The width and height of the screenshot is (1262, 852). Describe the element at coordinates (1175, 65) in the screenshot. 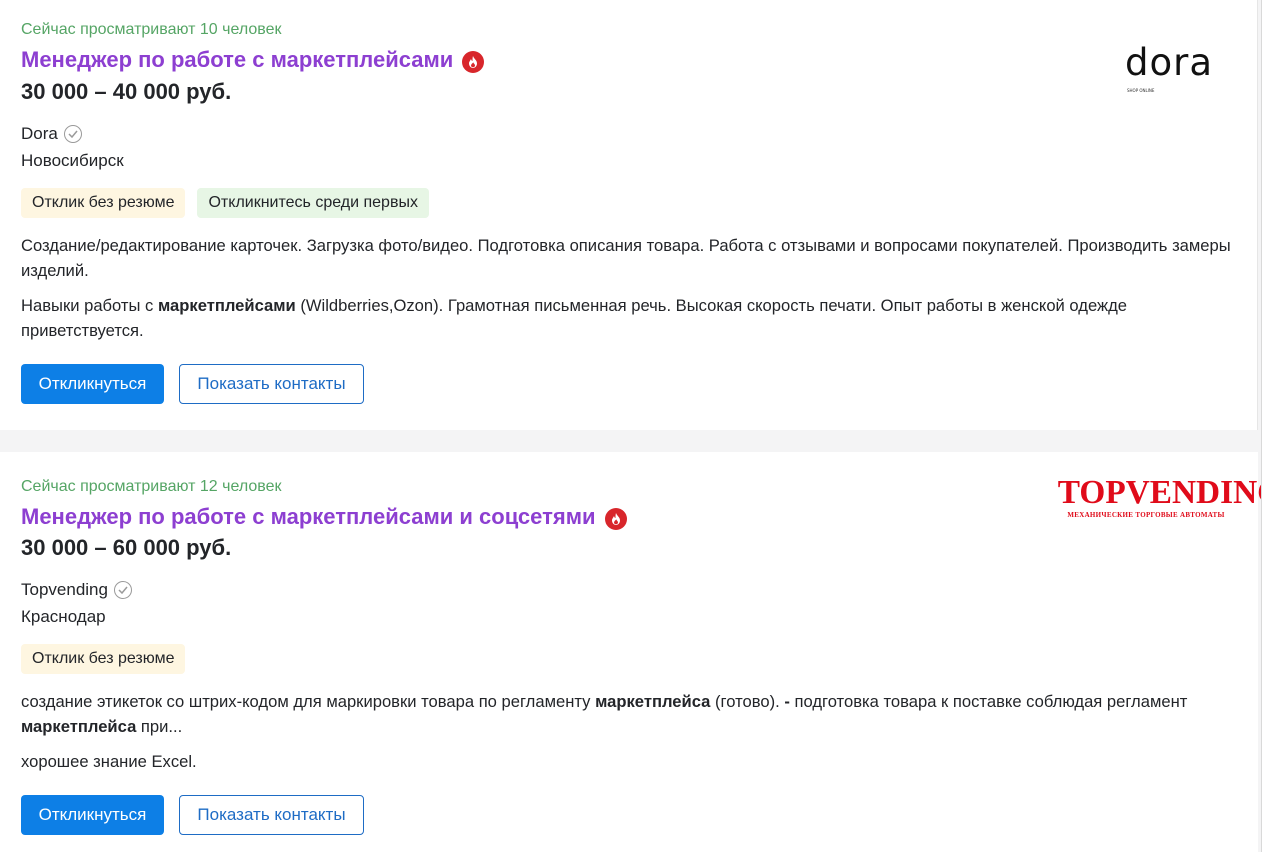

I see `company-logo: dora SHOP ONLINE` at that location.